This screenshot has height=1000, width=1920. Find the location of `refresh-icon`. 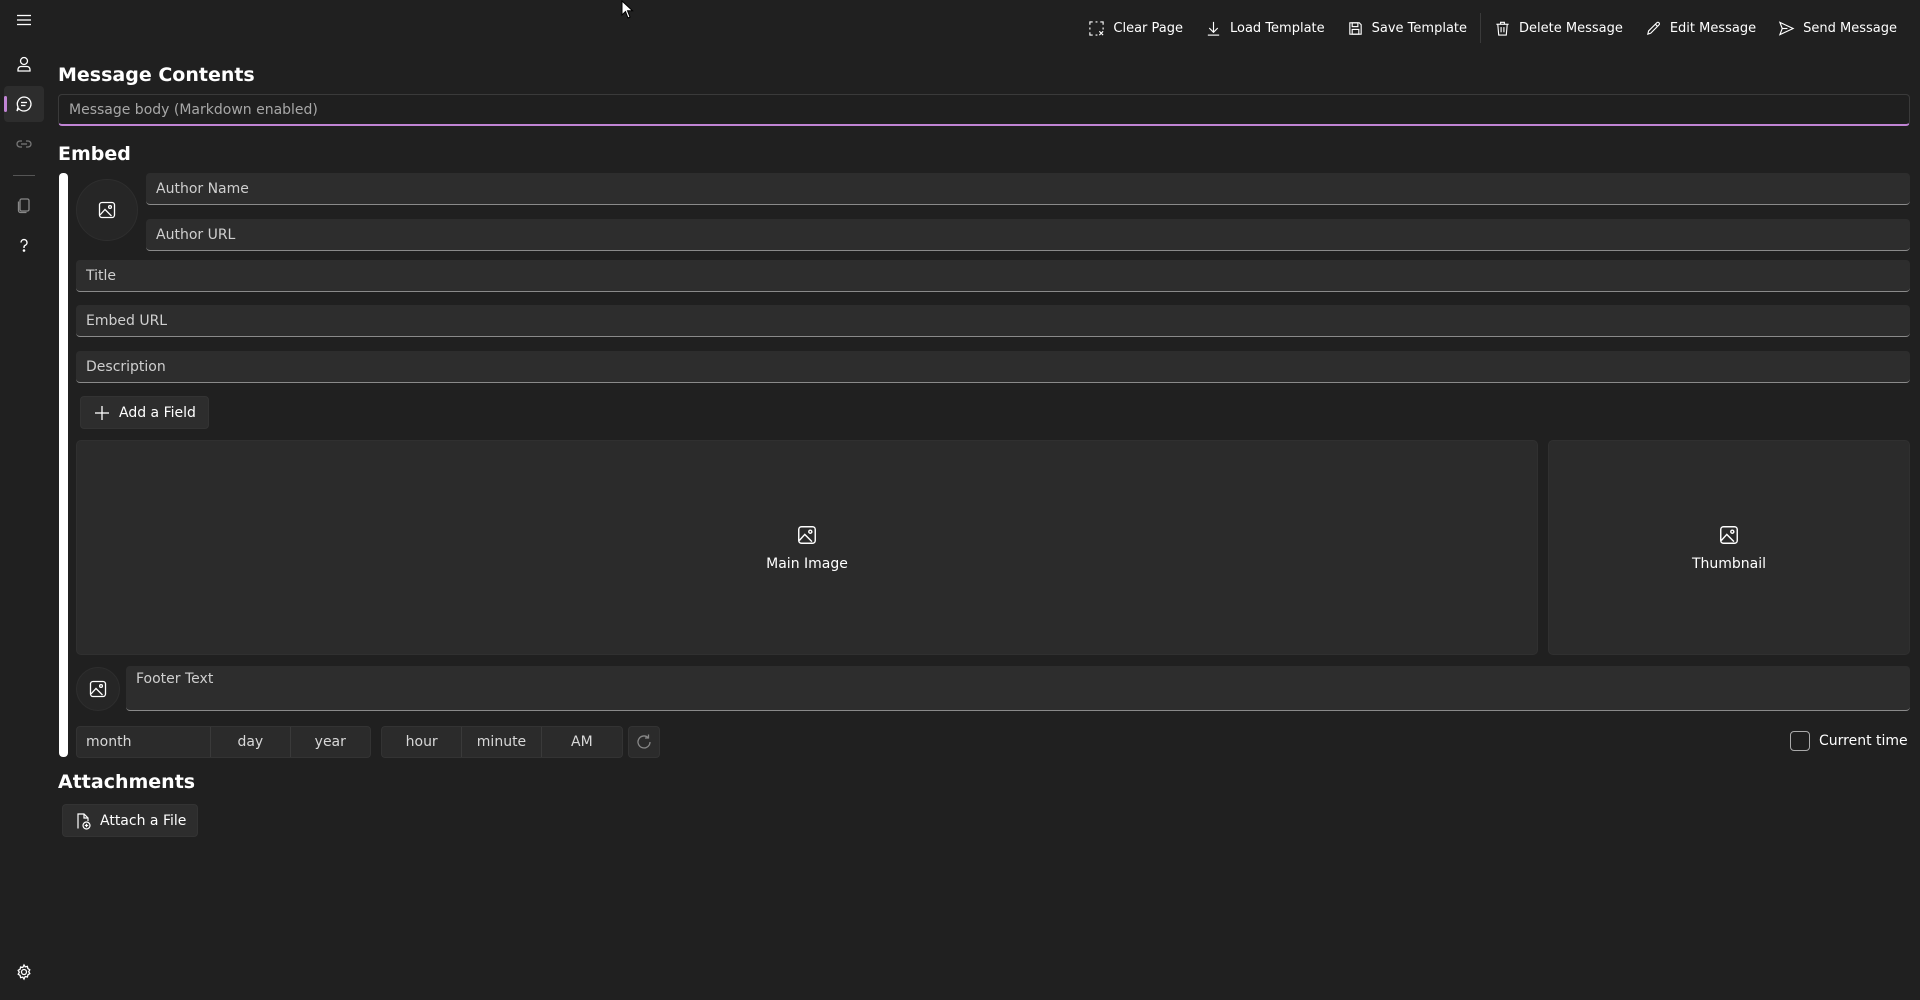

refresh-icon is located at coordinates (644, 741).